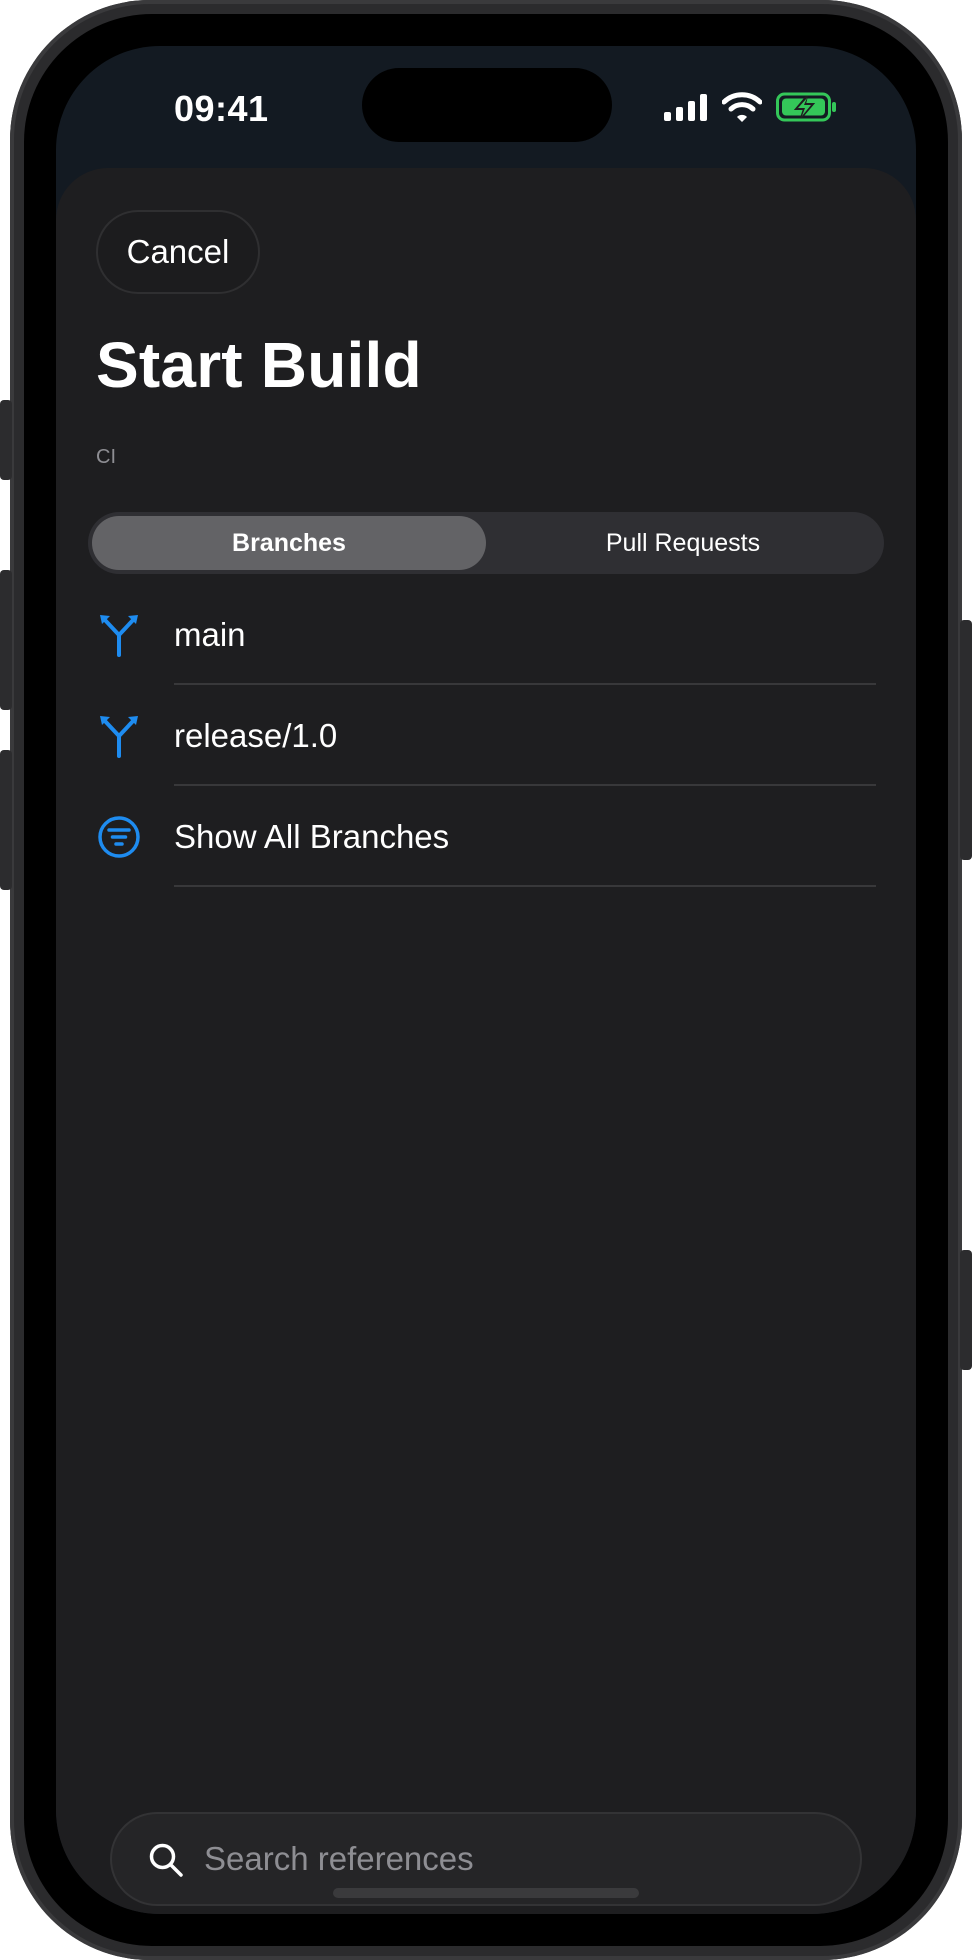 This screenshot has width=972, height=1960. I want to click on list-item-release: release/1.0, so click(486, 735).